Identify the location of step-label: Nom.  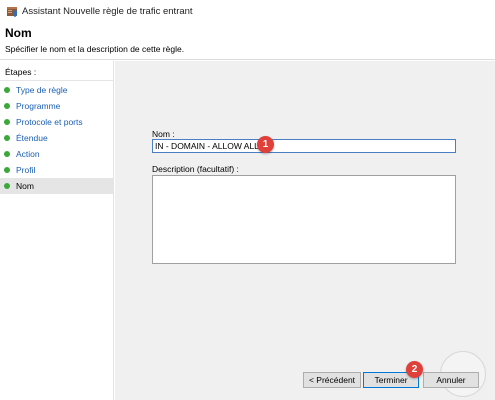
(25, 186).